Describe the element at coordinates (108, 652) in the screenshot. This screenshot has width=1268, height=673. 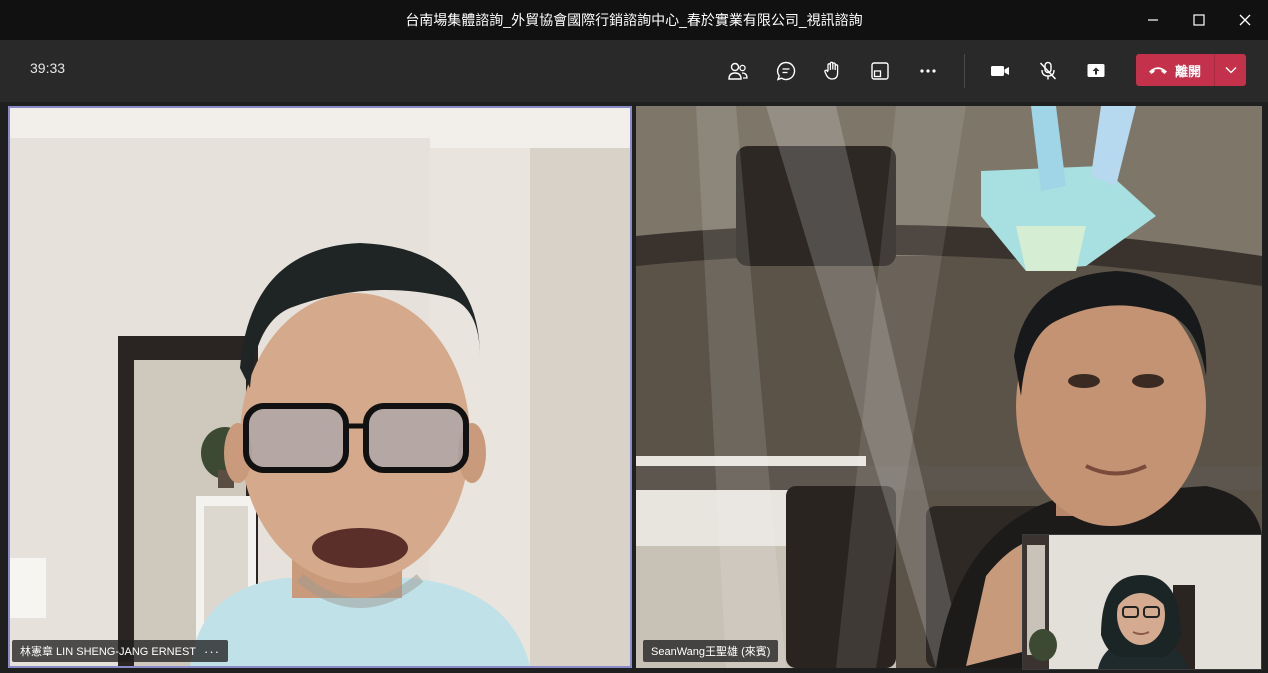
I see `participant-name: 林憲章 LIN SHENG-JANG ERNEST` at that location.